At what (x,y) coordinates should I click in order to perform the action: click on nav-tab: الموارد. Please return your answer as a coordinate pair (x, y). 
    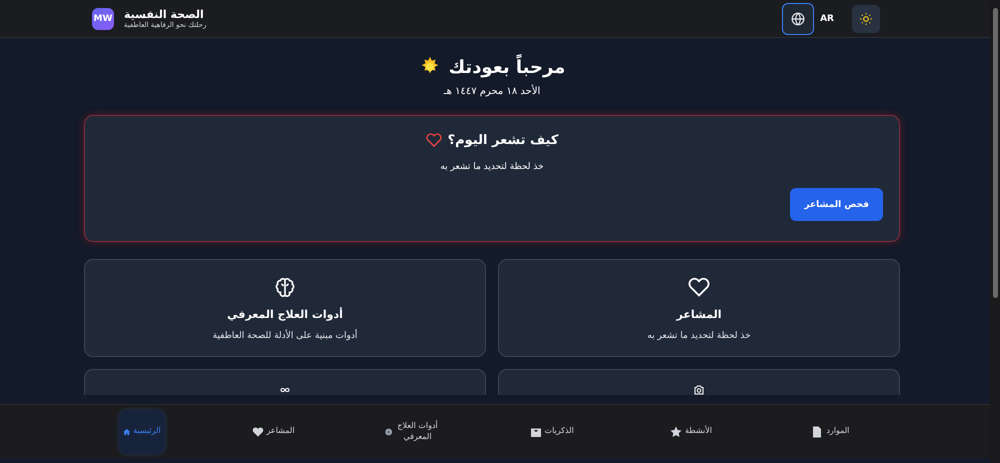
    Looking at the image, I should click on (830, 432).